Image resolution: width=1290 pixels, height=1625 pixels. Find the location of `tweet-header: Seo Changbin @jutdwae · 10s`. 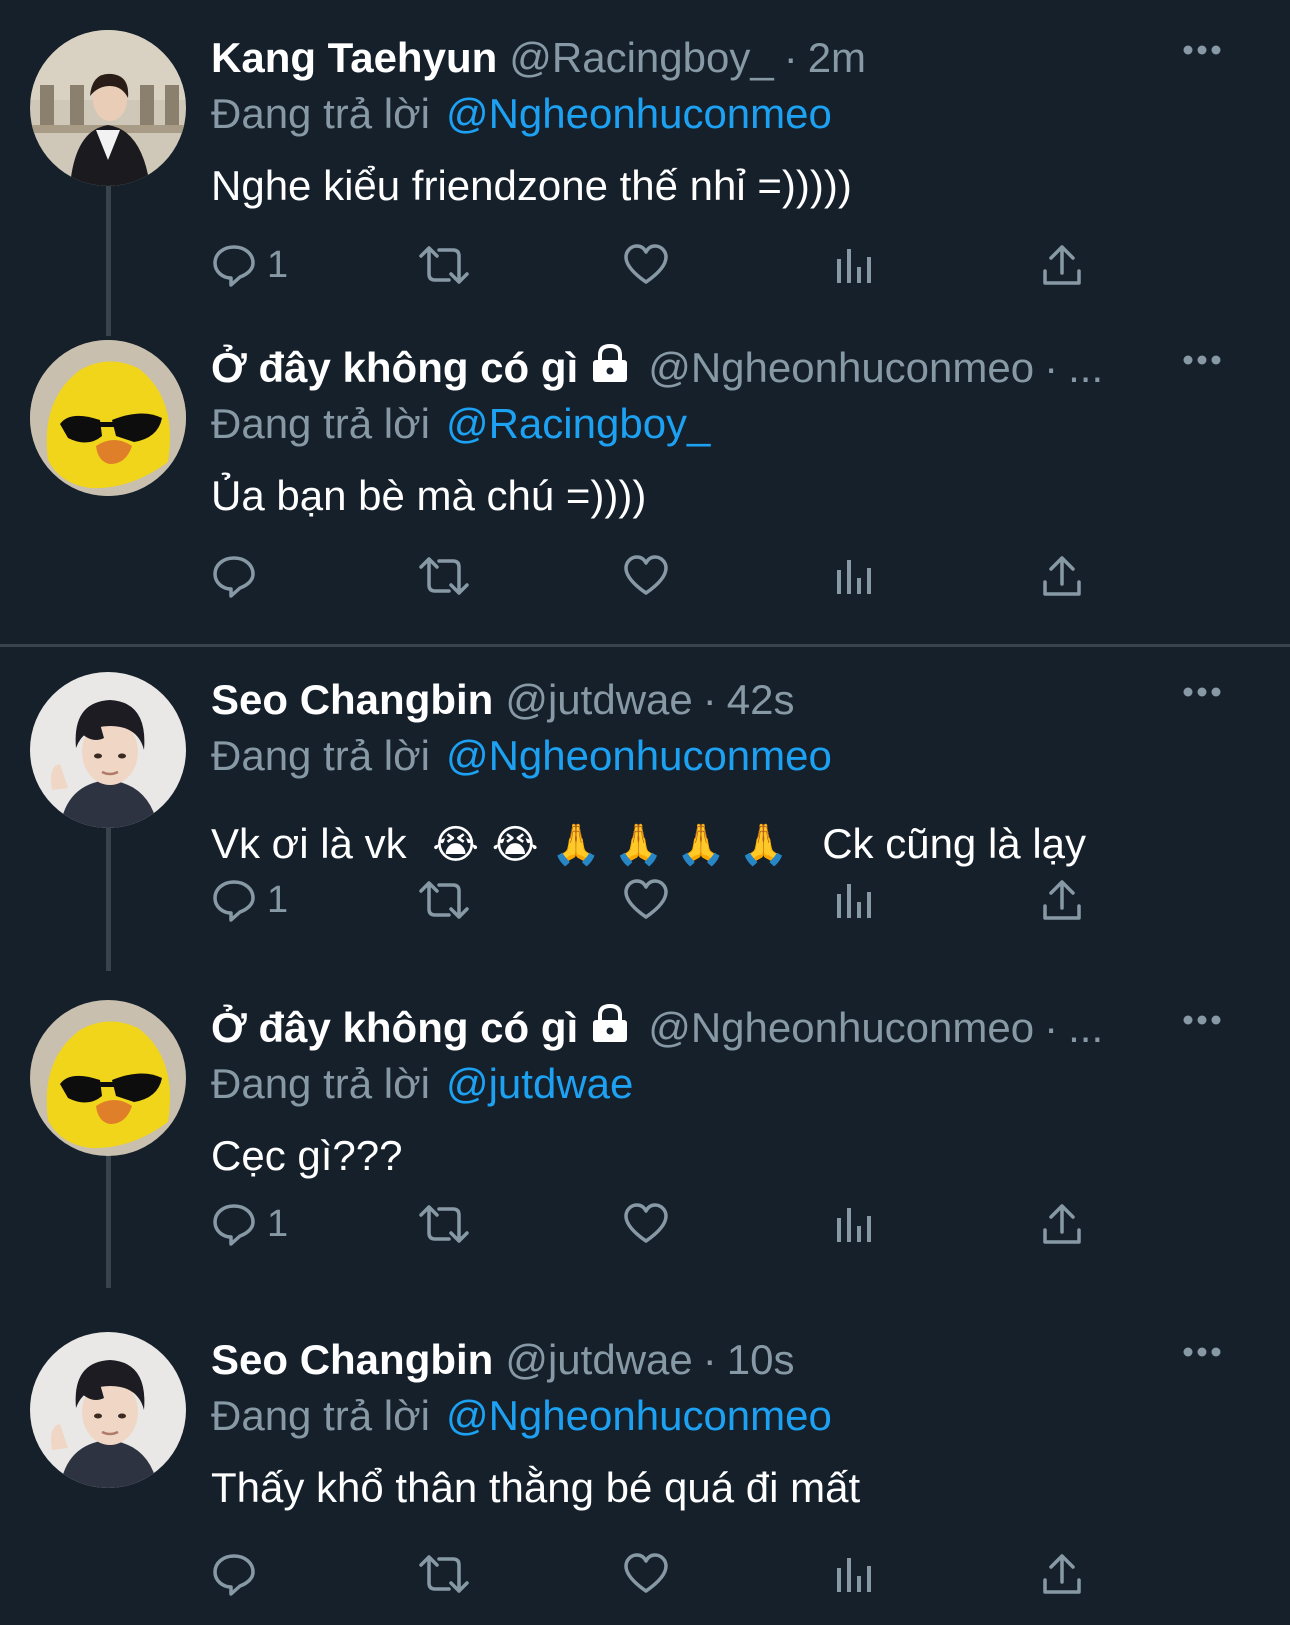

tweet-header: Seo Changbin @jutdwae · 10s is located at coordinates (711, 1360).